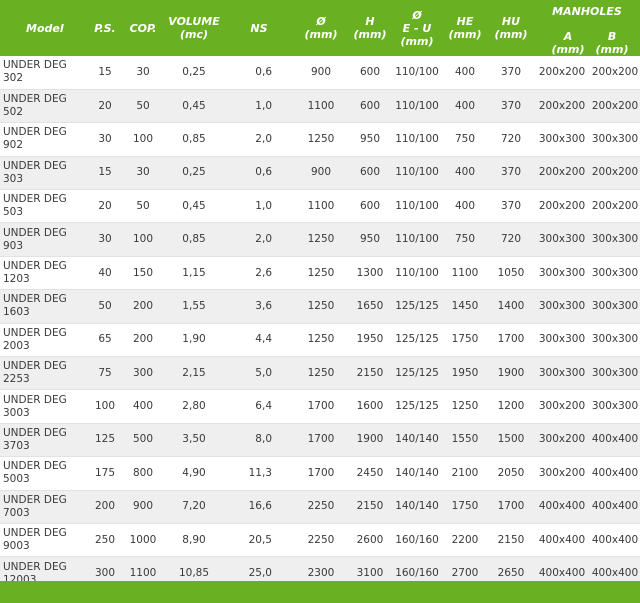 The height and width of the screenshot is (603, 640). What do you see at coordinates (13, 178) in the screenshot?
I see `cell-model-line2: 303` at bounding box center [13, 178].